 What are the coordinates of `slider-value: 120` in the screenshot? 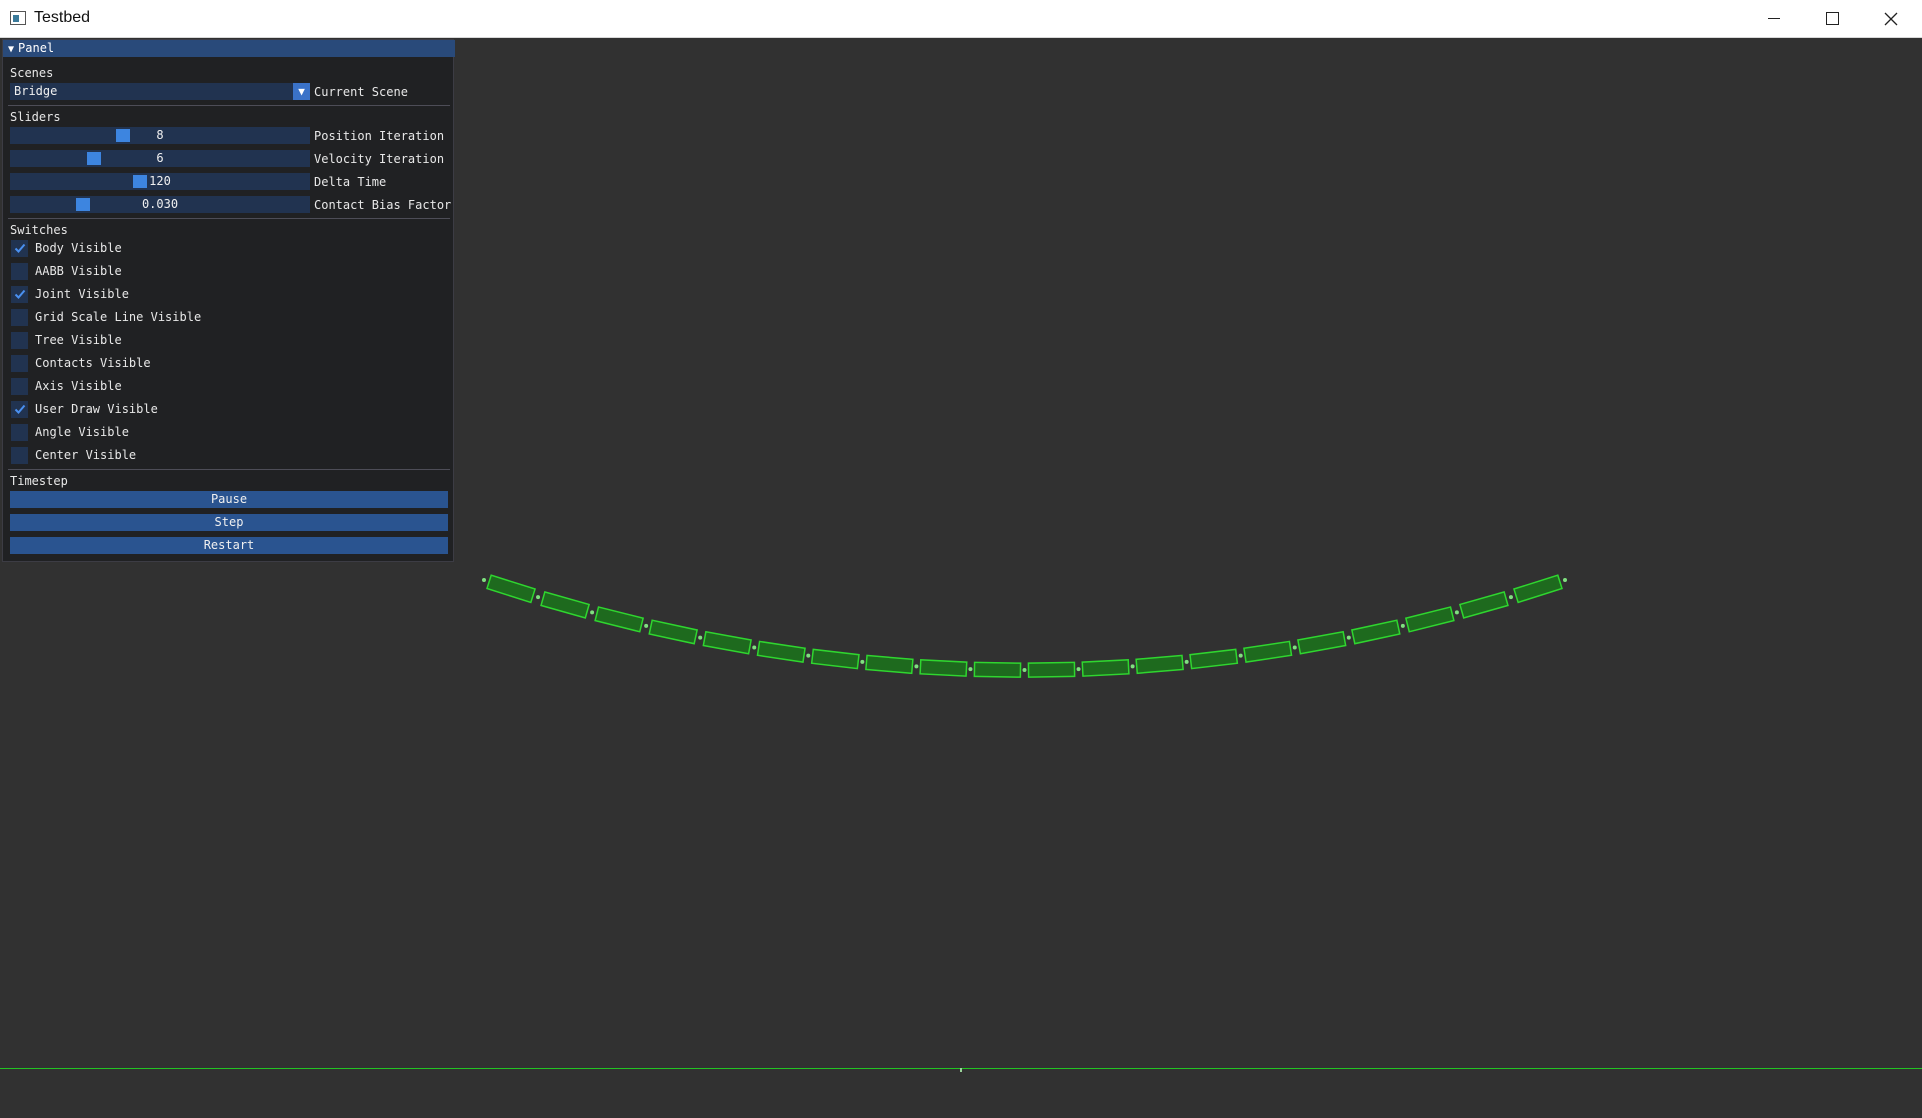 It's located at (160, 181).